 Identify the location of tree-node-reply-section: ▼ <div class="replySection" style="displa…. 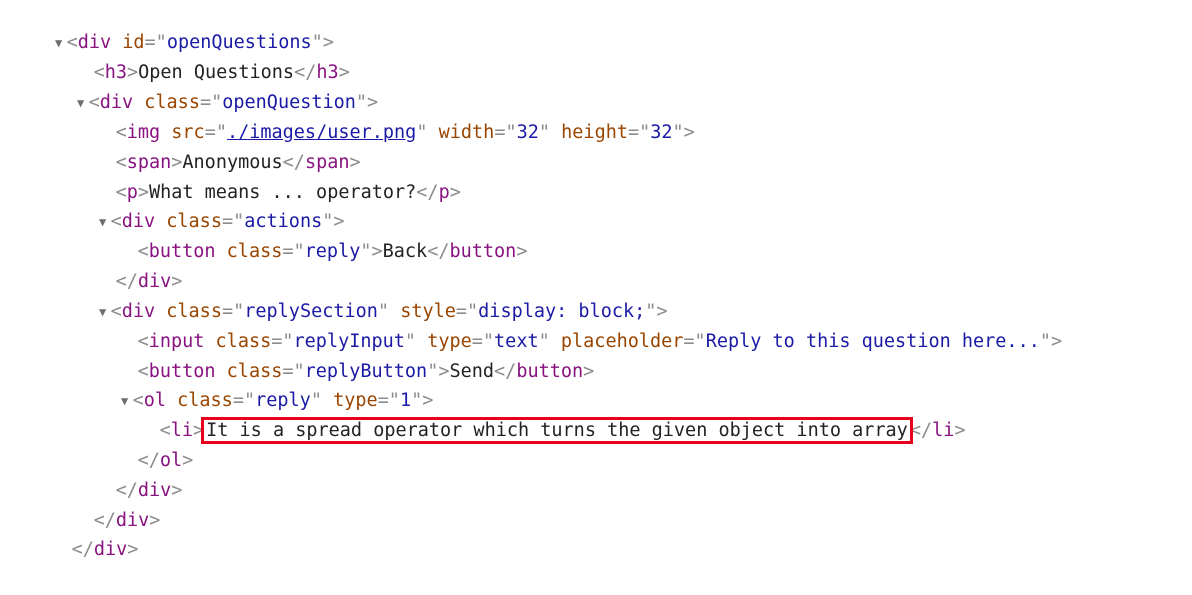
(359, 294).